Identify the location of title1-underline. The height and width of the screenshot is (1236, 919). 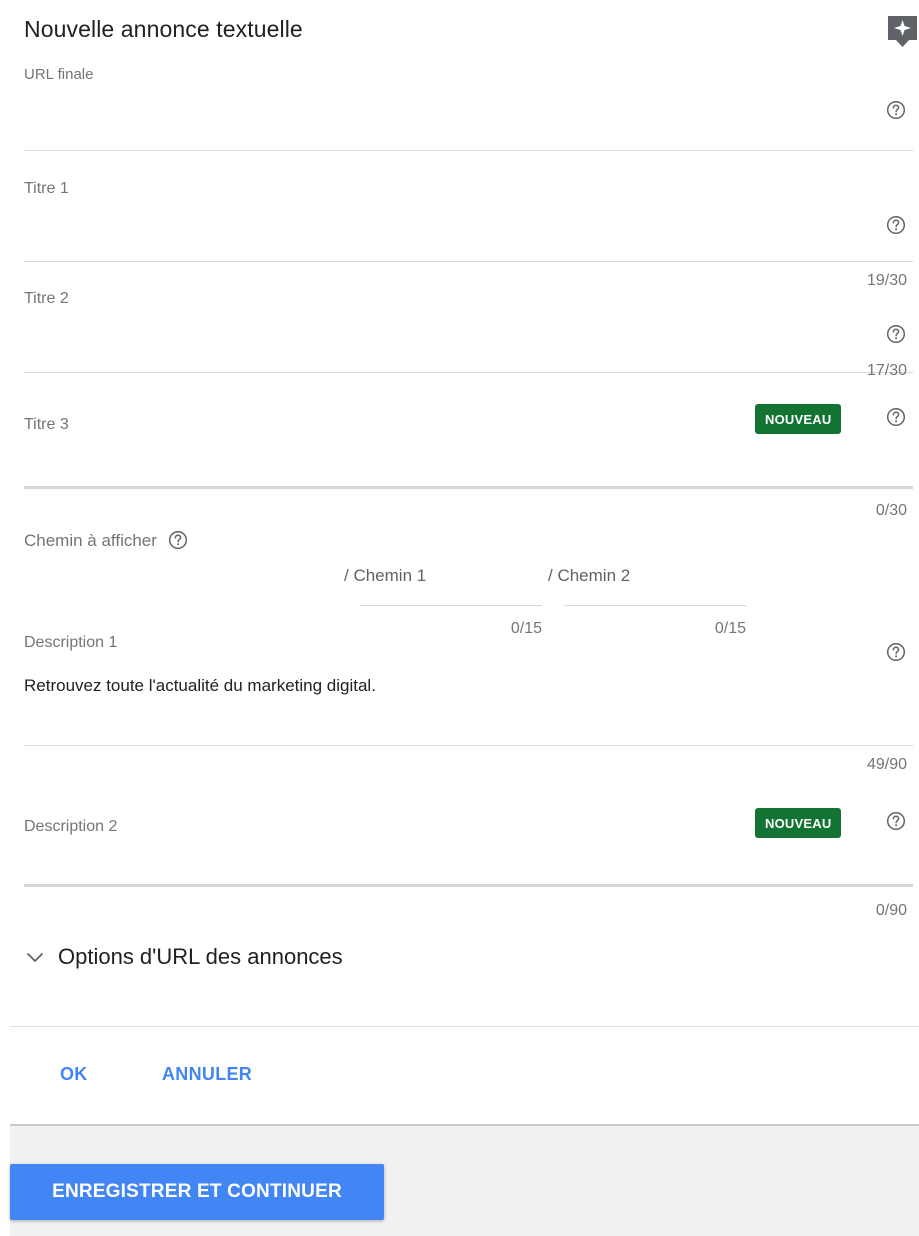
(468, 261).